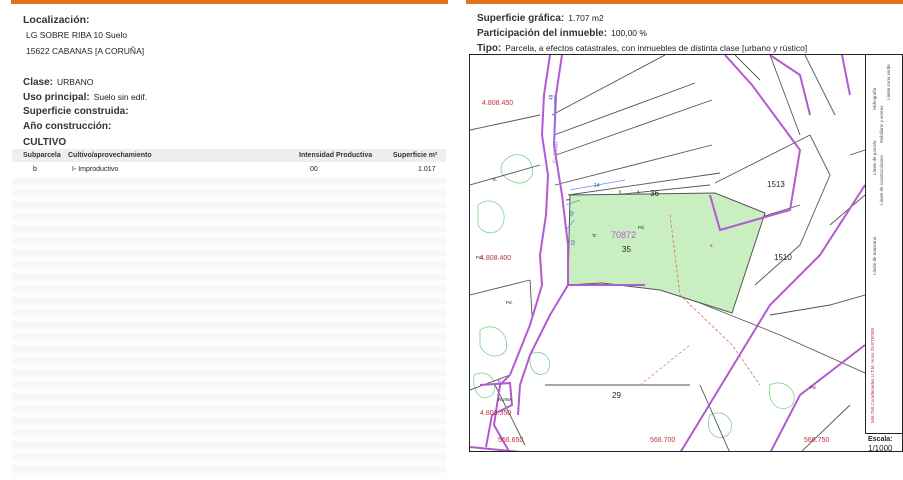  What do you see at coordinates (489, 48) in the screenshot?
I see `tipo-label: Tipo:` at bounding box center [489, 48].